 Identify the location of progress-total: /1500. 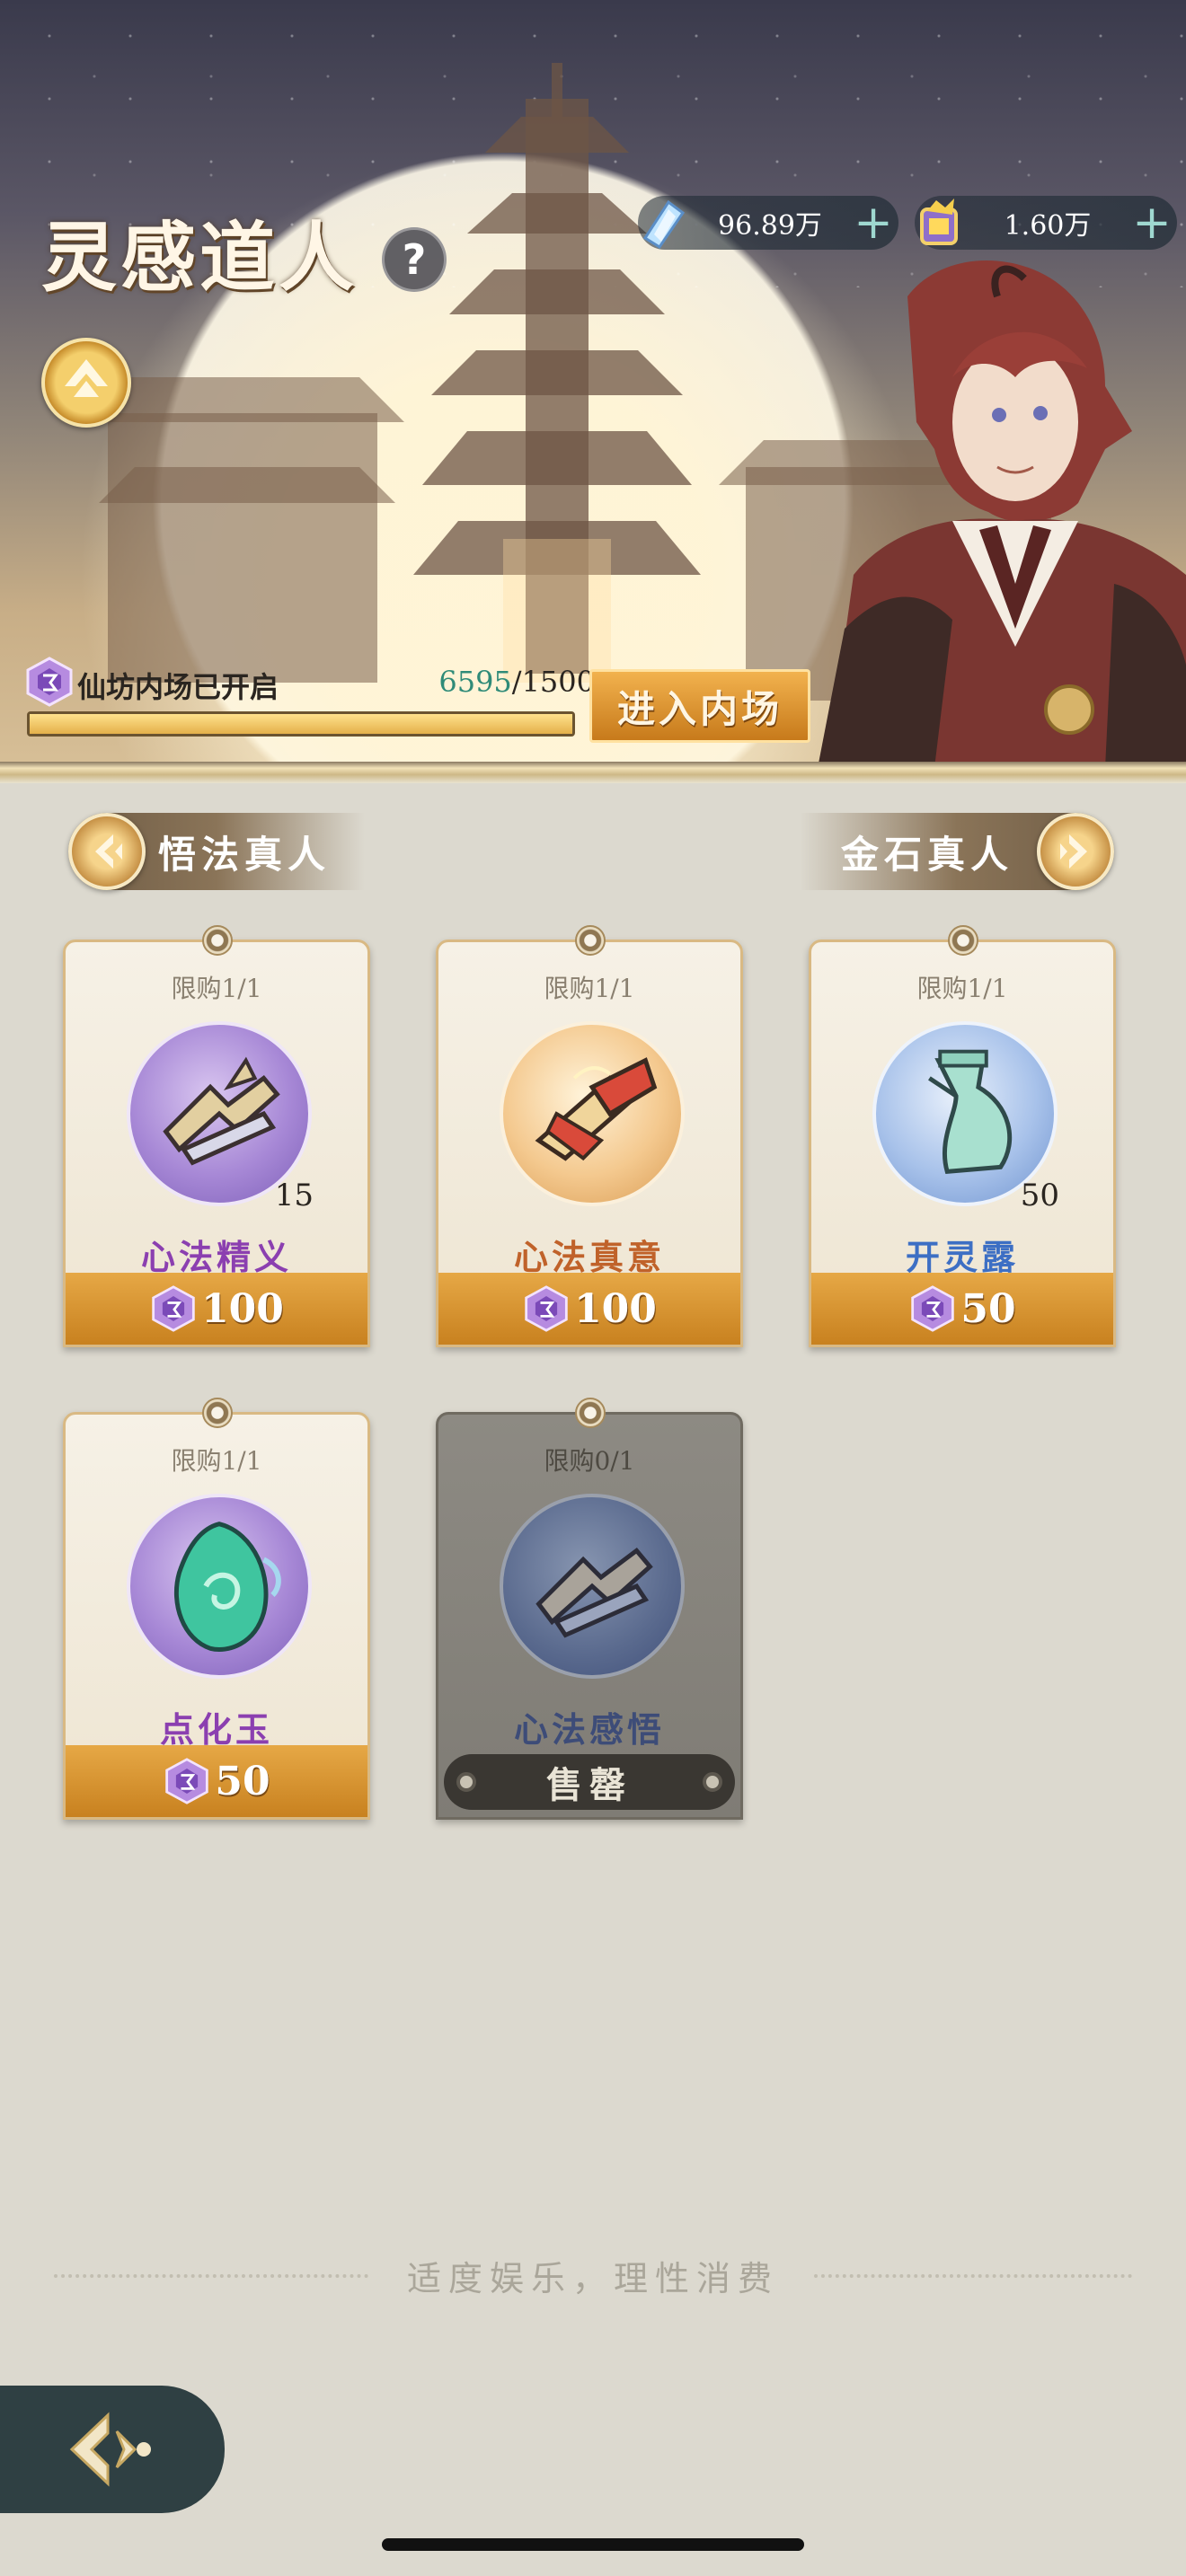
(553, 682).